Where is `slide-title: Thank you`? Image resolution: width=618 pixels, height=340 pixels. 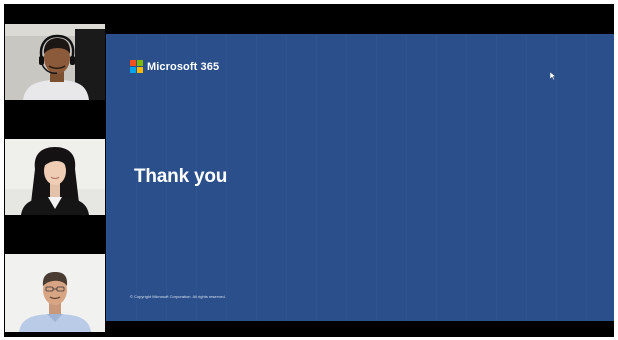 slide-title: Thank you is located at coordinates (181, 176).